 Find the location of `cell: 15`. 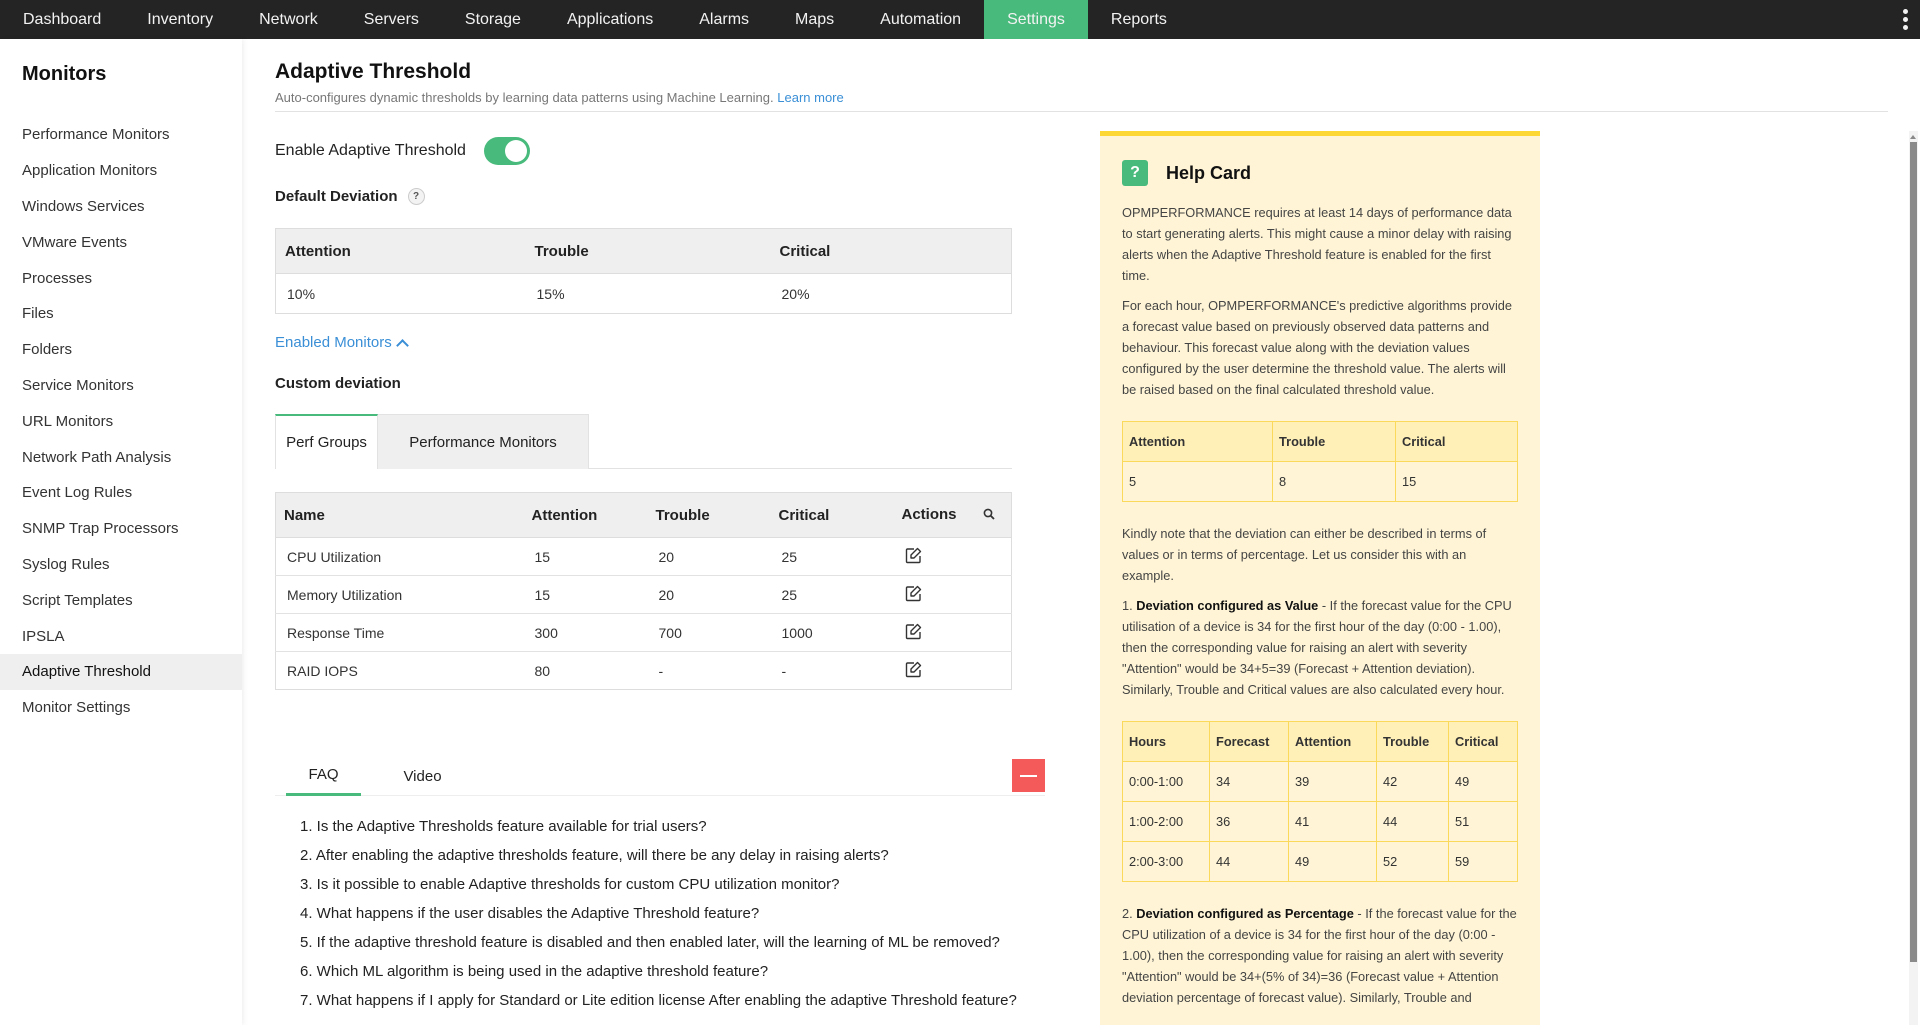

cell: 15 is located at coordinates (1456, 481).